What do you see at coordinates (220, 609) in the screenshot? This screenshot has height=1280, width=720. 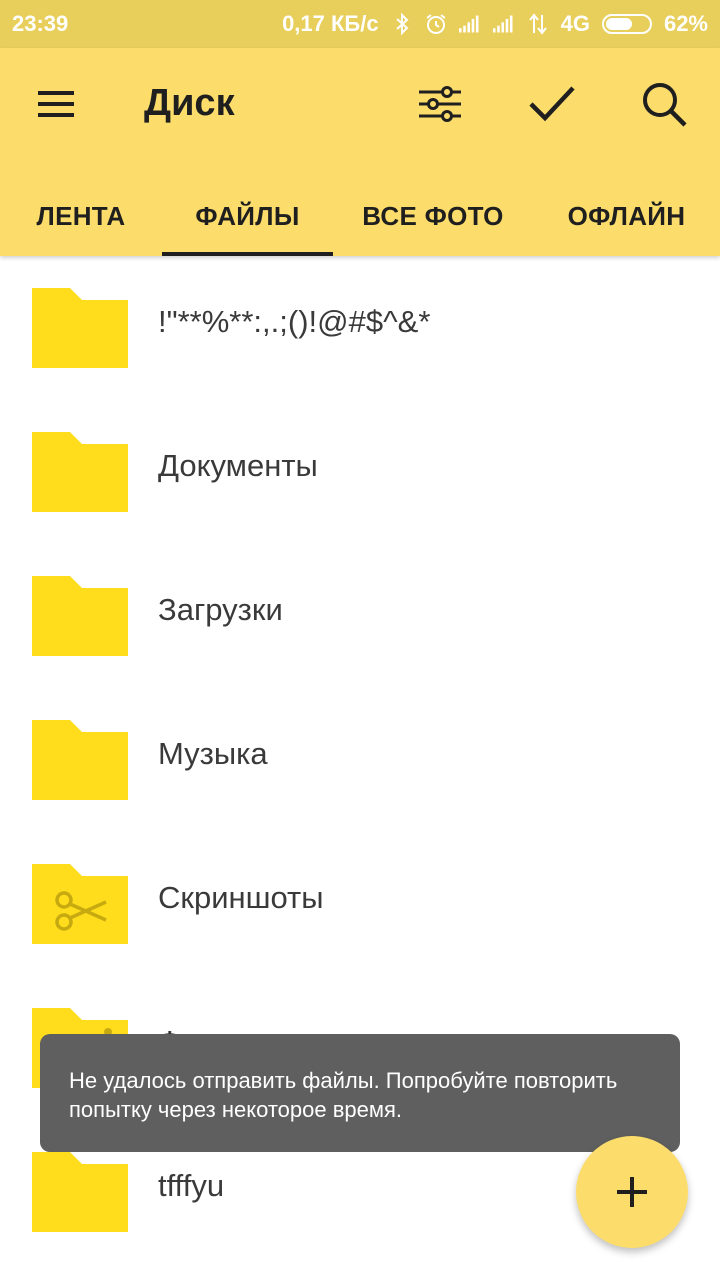 I see `folder-name: Загрузки` at bounding box center [220, 609].